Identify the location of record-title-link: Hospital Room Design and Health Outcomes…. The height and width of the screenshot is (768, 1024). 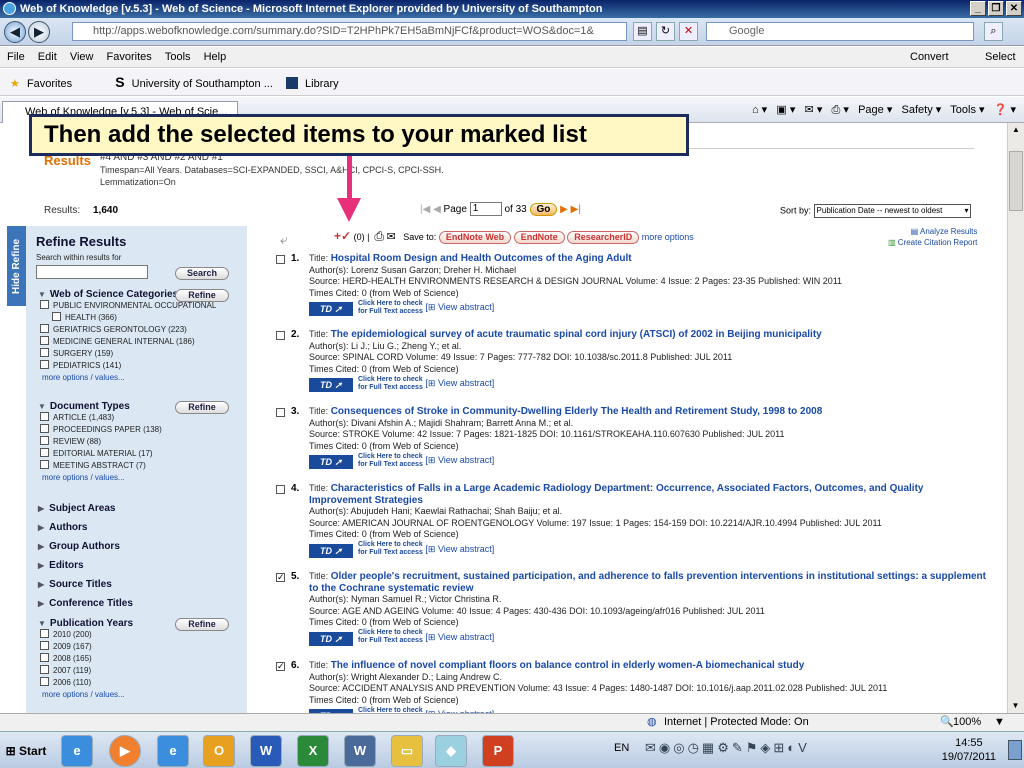
(481, 258).